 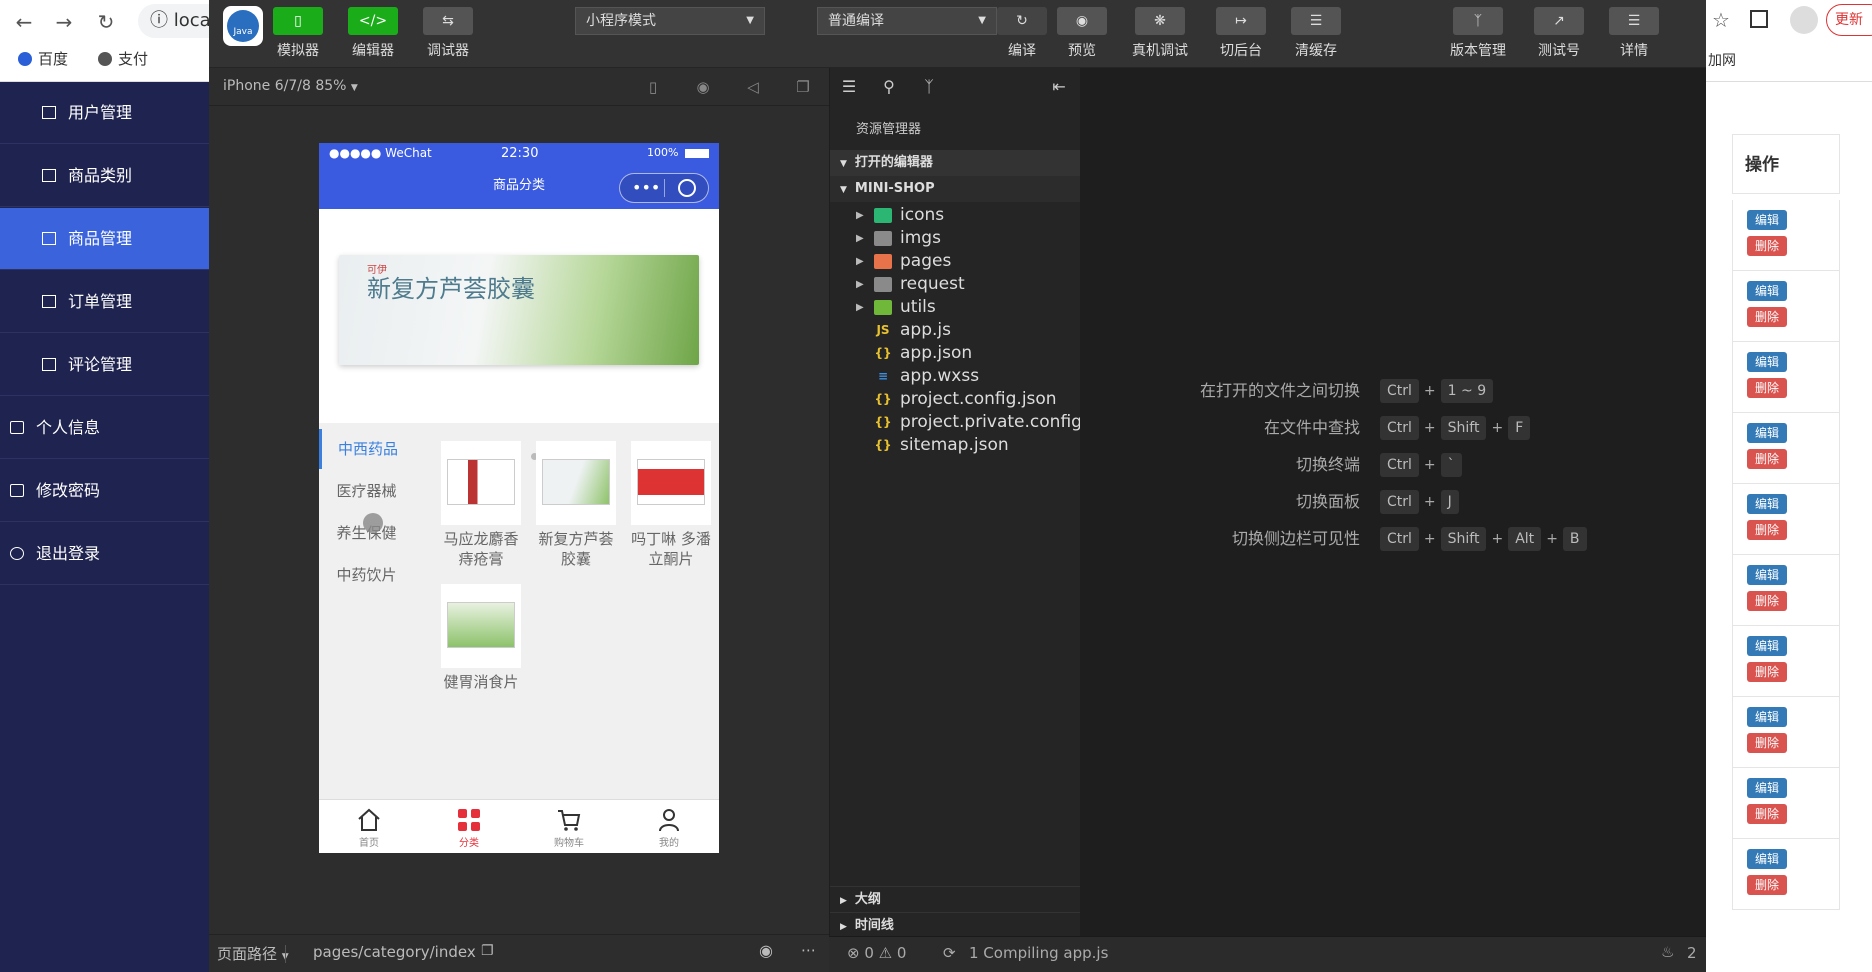 I want to click on table-icon, so click(x=49, y=112).